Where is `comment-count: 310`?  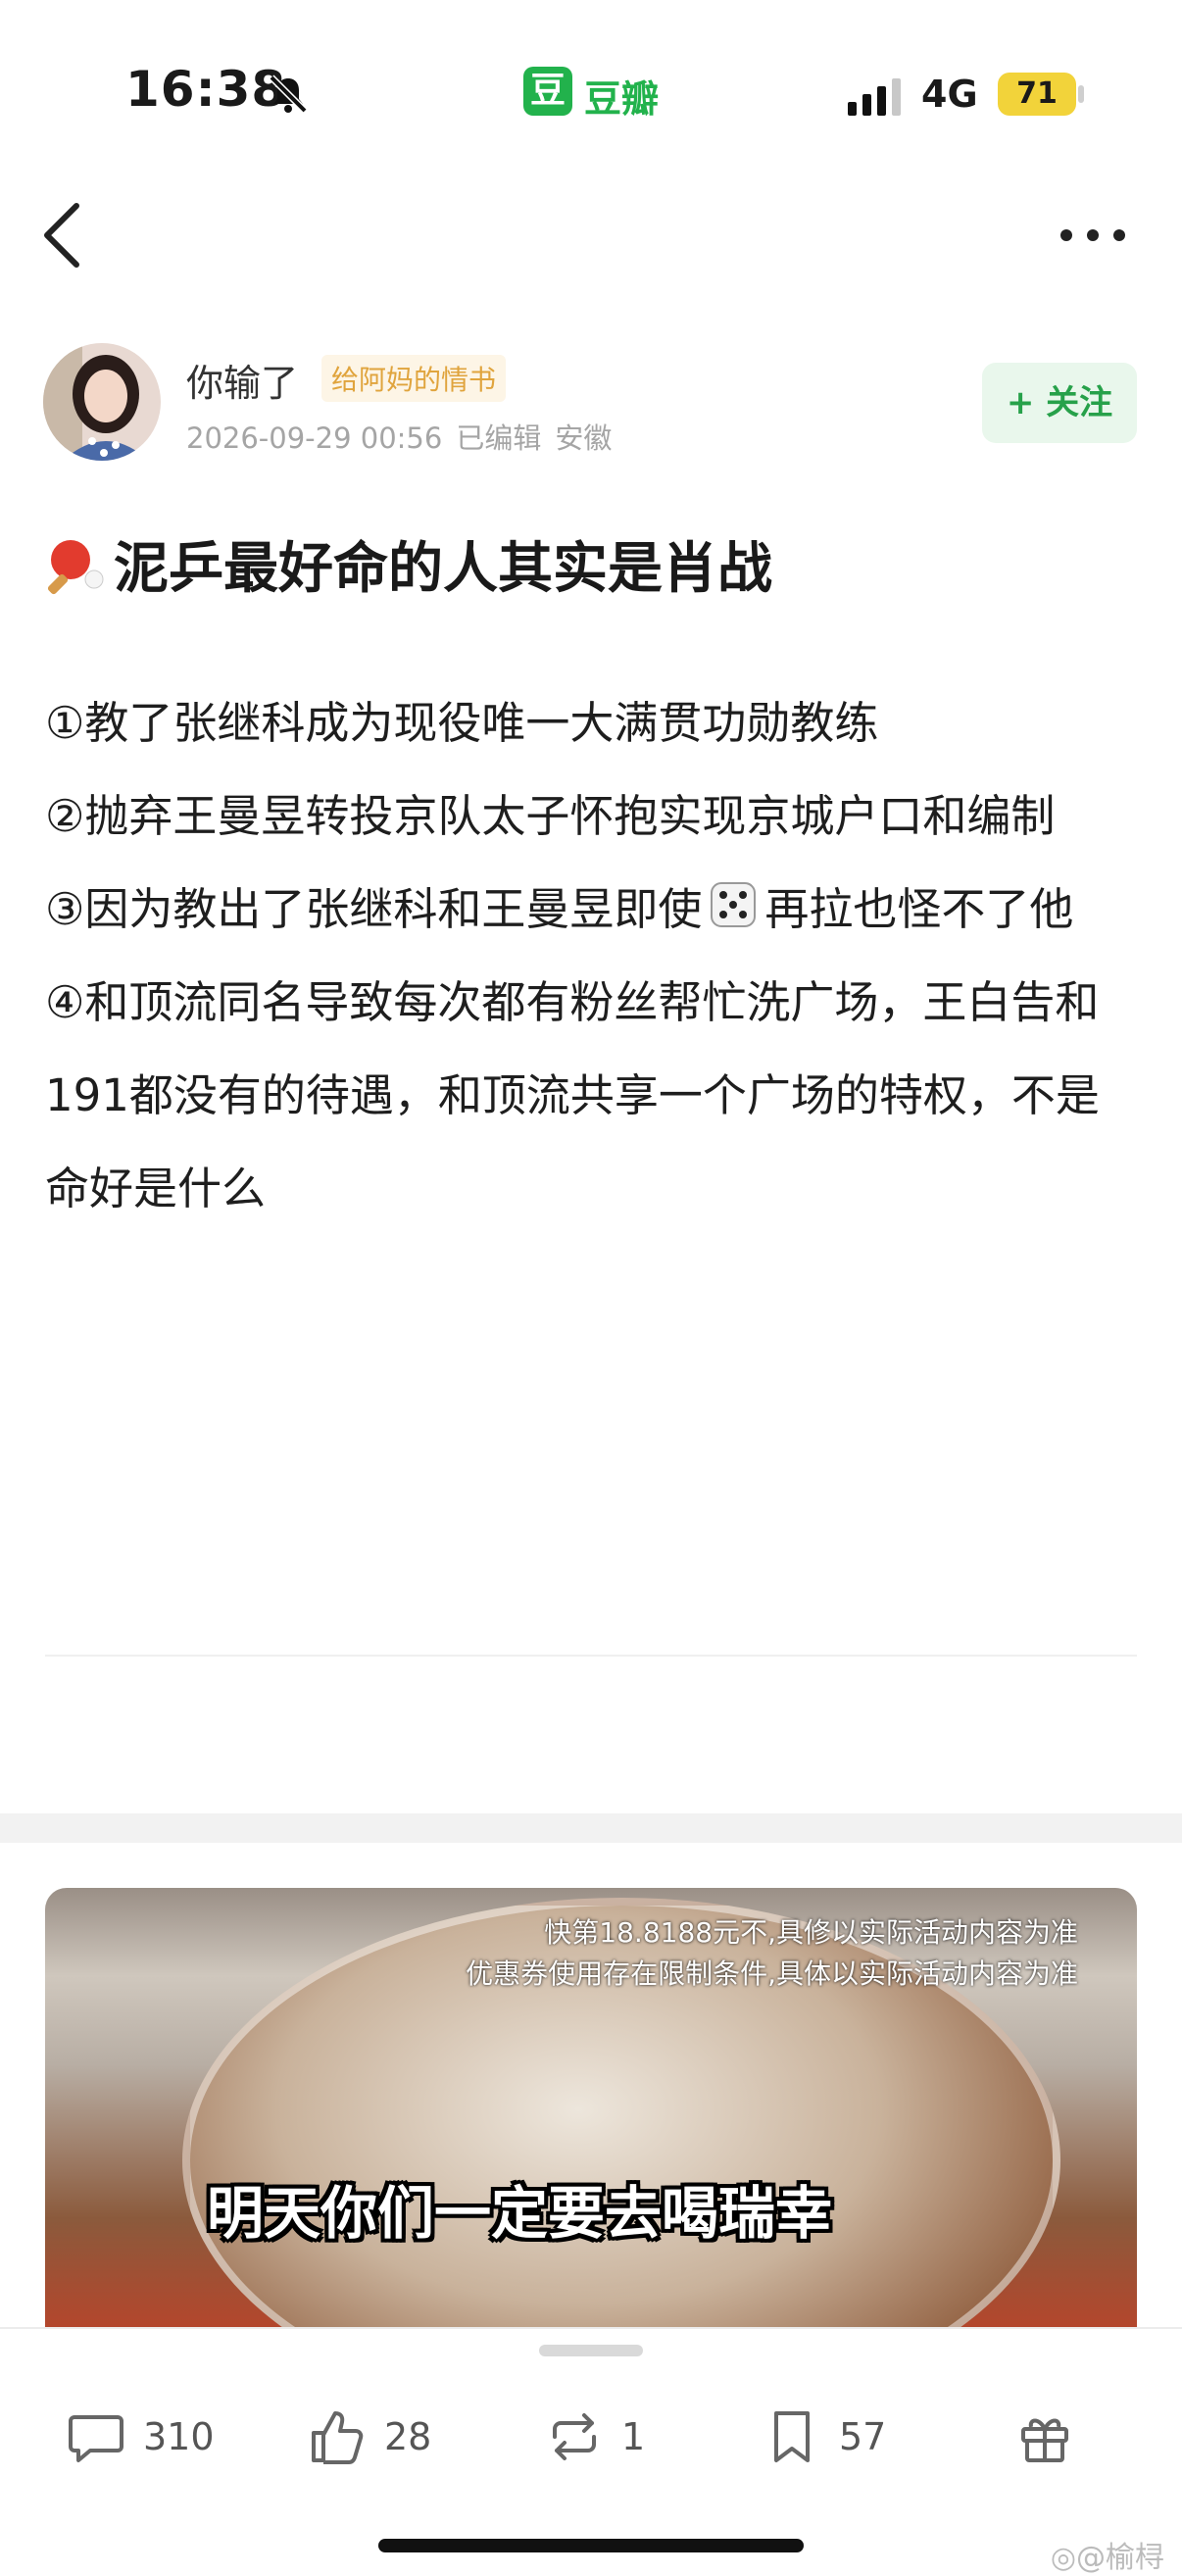
comment-count: 310 is located at coordinates (179, 2436).